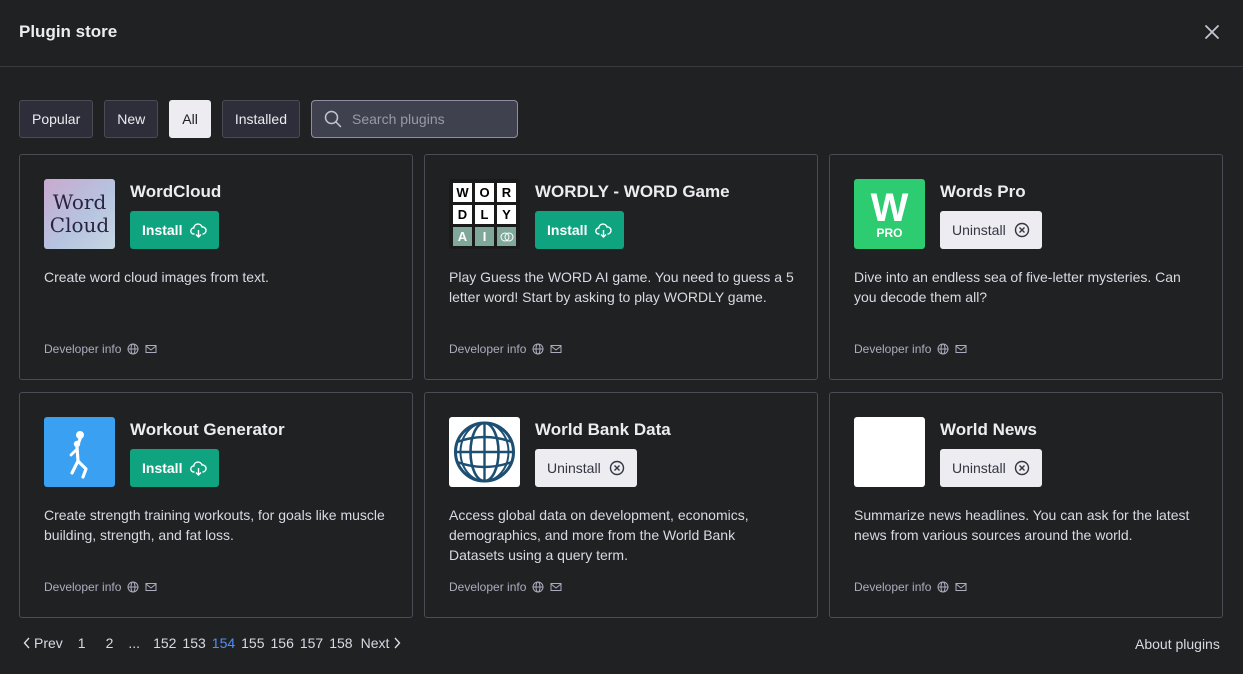  I want to click on wordly-tile: Y, so click(506, 214).